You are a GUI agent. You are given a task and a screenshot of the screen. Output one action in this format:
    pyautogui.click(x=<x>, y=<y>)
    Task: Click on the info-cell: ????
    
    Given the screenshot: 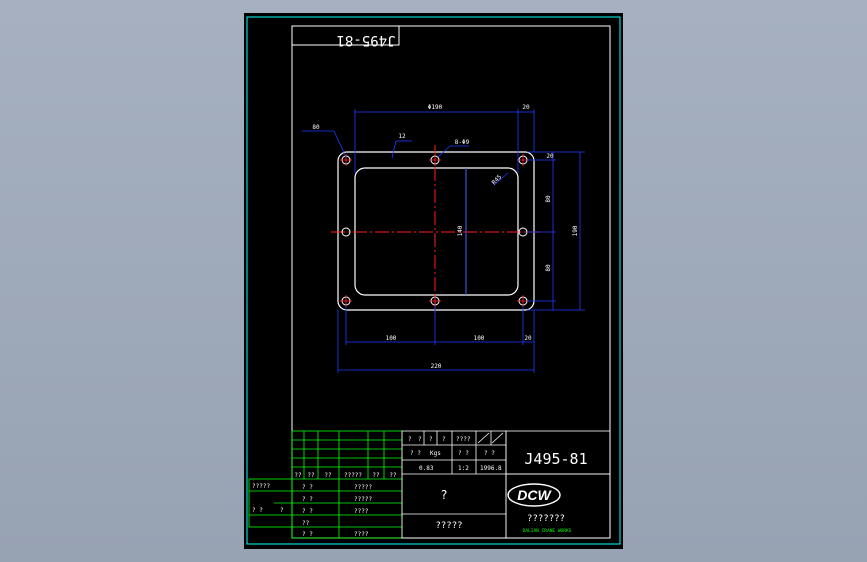 What is the action you would take?
    pyautogui.click(x=463, y=439)
    